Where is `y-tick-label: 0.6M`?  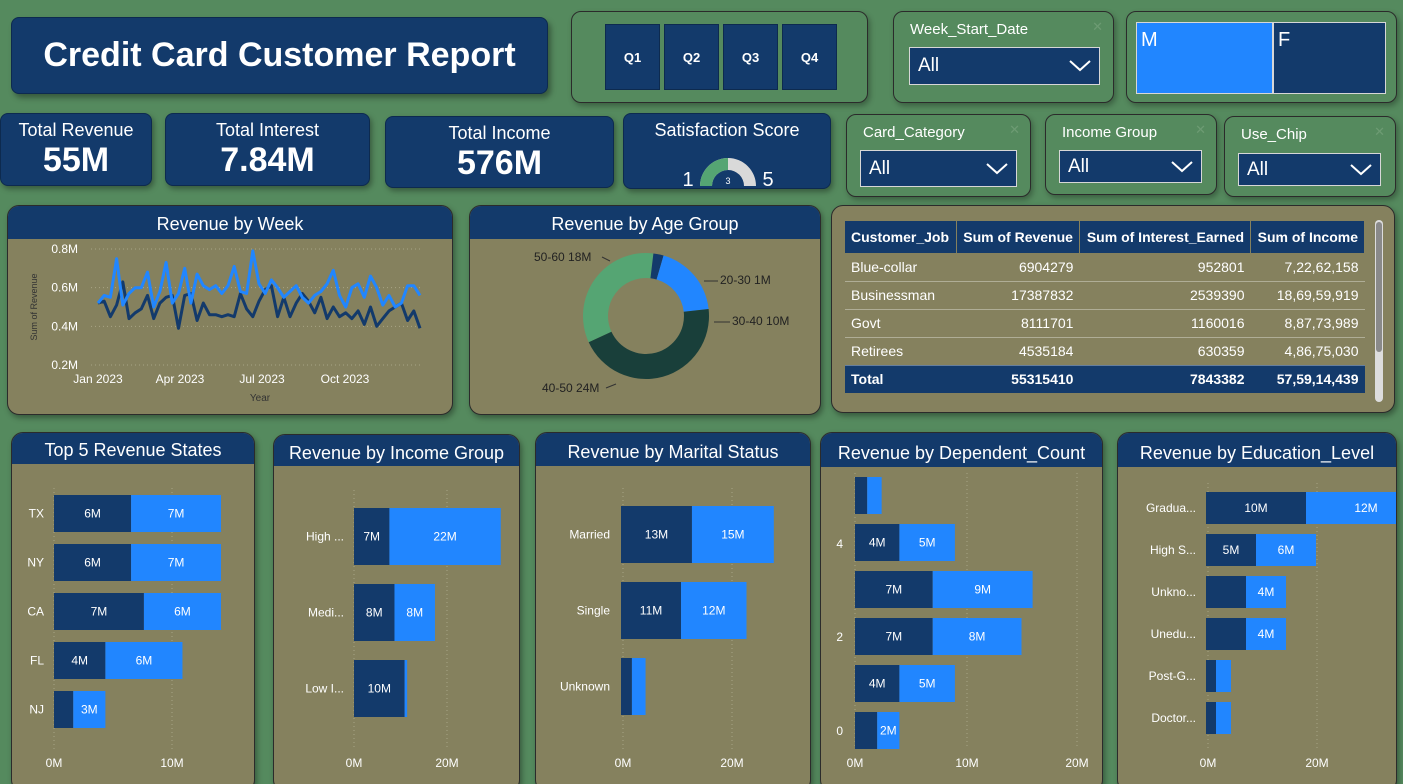 y-tick-label: 0.6M is located at coordinates (64, 288).